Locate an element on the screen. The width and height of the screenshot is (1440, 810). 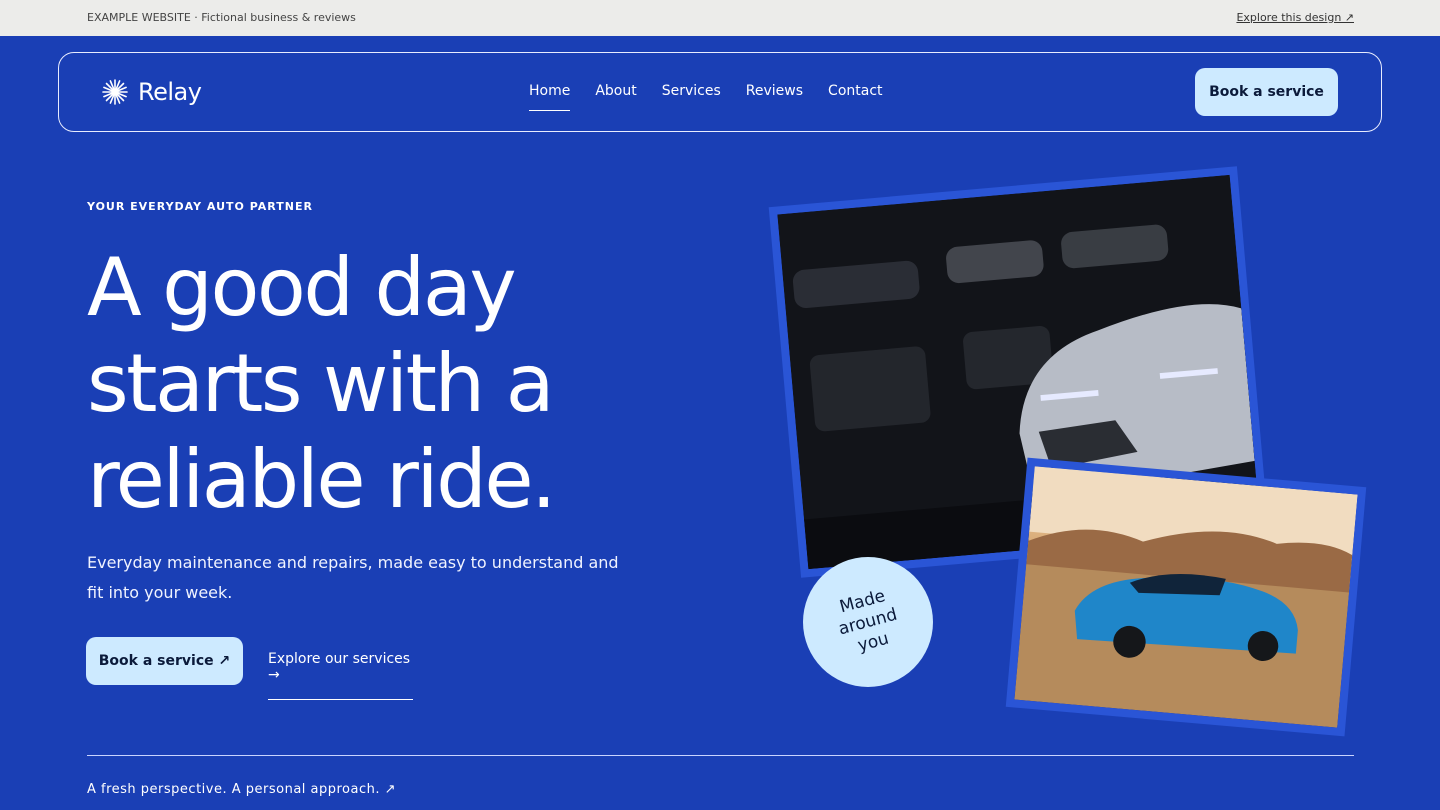
hero-eyebrow: YOUR EVERYDAY AUTO PARTNER is located at coordinates (200, 206).